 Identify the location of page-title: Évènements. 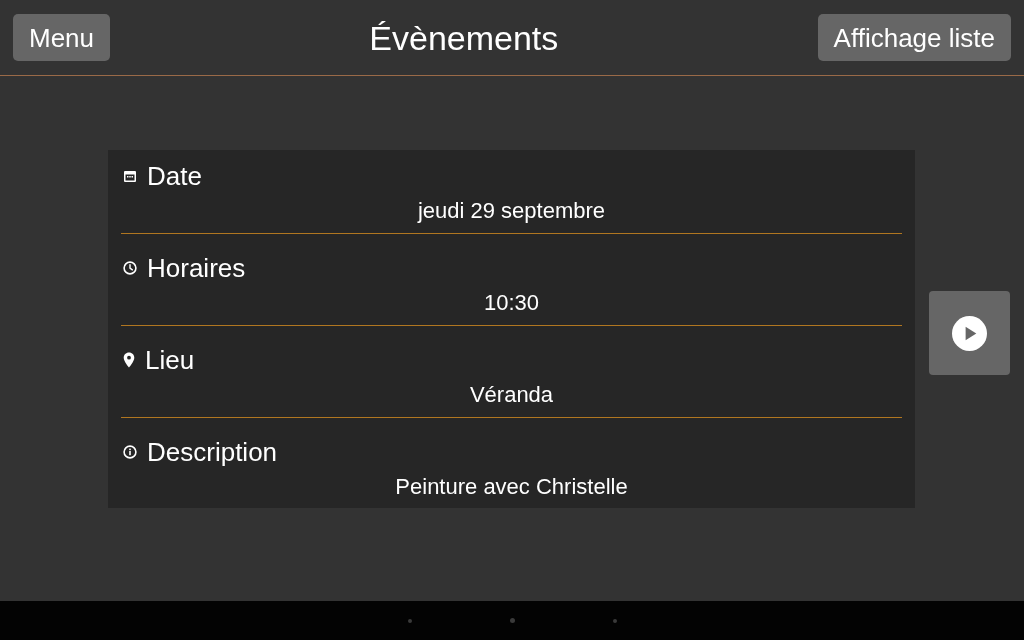
(464, 37).